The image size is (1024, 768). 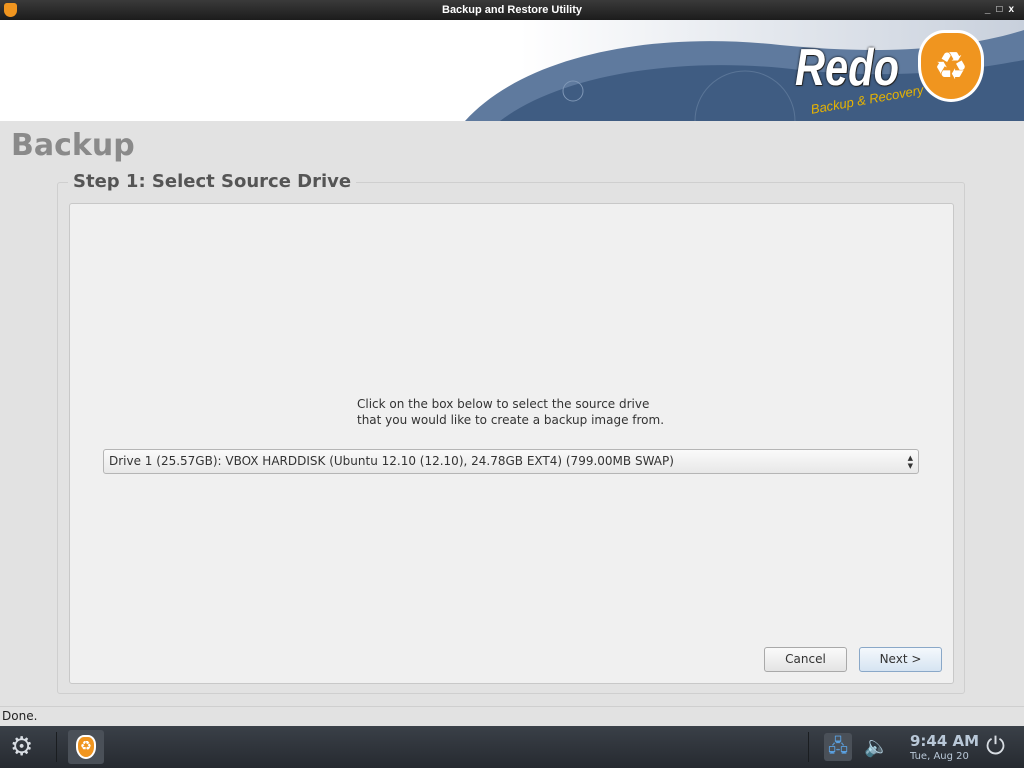 What do you see at coordinates (876, 746) in the screenshot?
I see `volume-muted-icon: 🔈` at bounding box center [876, 746].